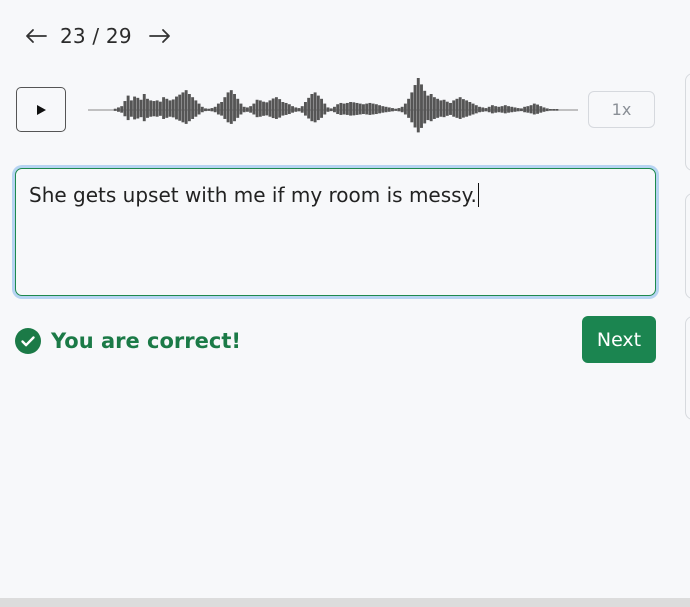 This screenshot has height=607, width=690. Describe the element at coordinates (619, 339) in the screenshot. I see `next-button: Next` at that location.